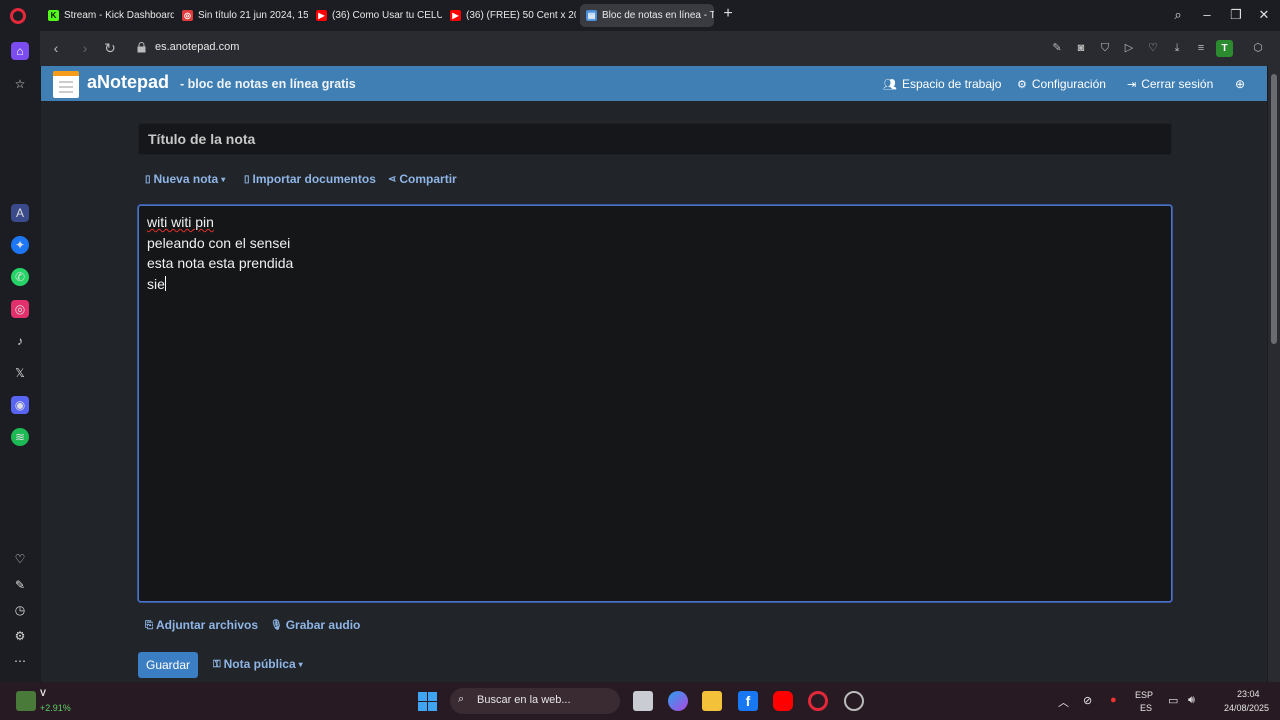 The image size is (1280, 720). What do you see at coordinates (20, 309) in the screenshot?
I see `instagram-icon: ◎` at bounding box center [20, 309].